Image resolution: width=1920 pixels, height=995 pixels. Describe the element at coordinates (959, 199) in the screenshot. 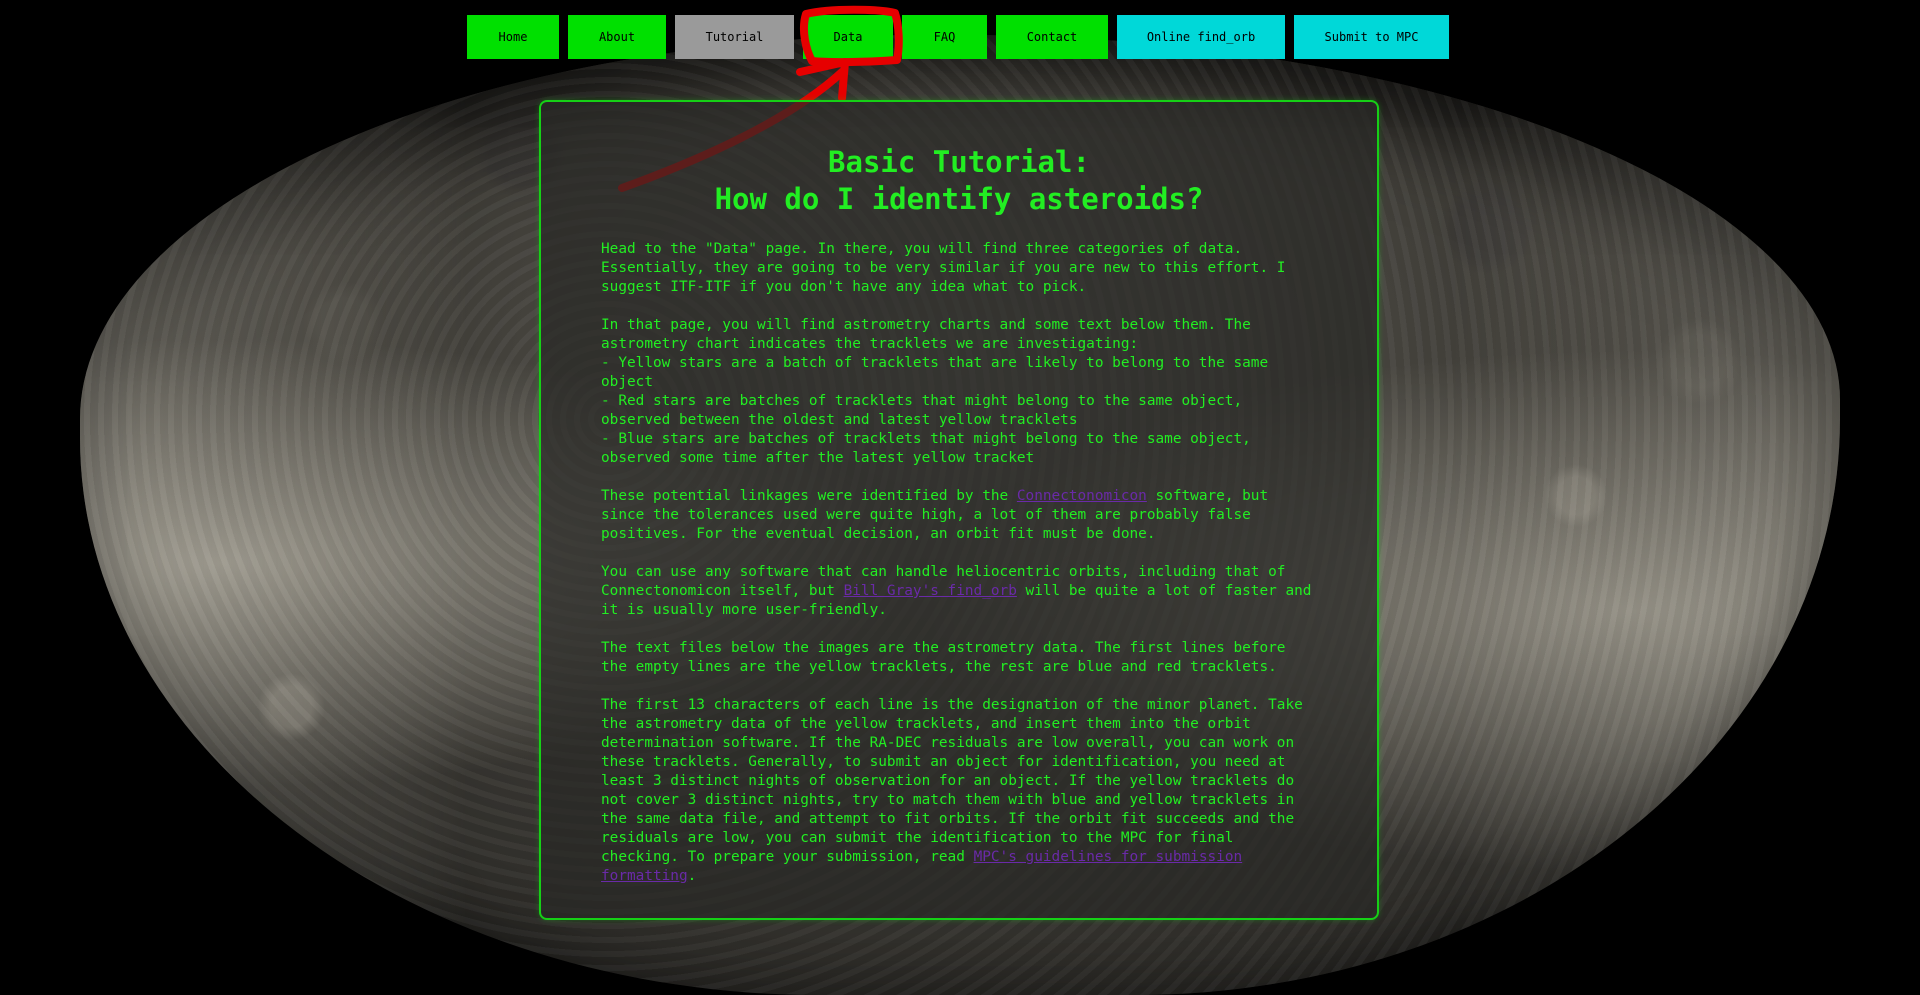

I see `title-line-2: How do I identify asteroids?` at that location.